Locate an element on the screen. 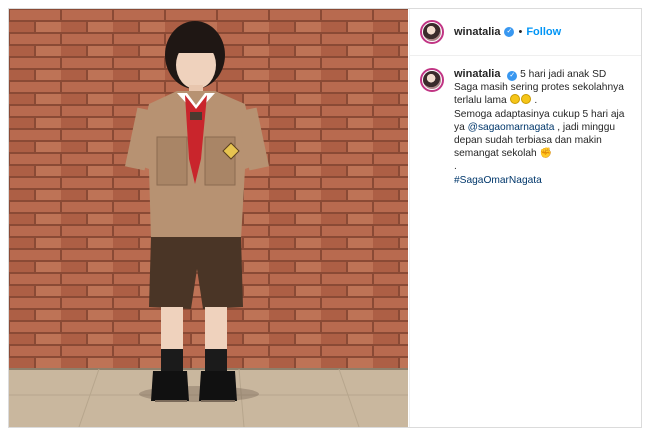 This screenshot has width=650, height=435. caption-line: ya @sagaomarnagata , jadi minggu is located at coordinates (543, 127).